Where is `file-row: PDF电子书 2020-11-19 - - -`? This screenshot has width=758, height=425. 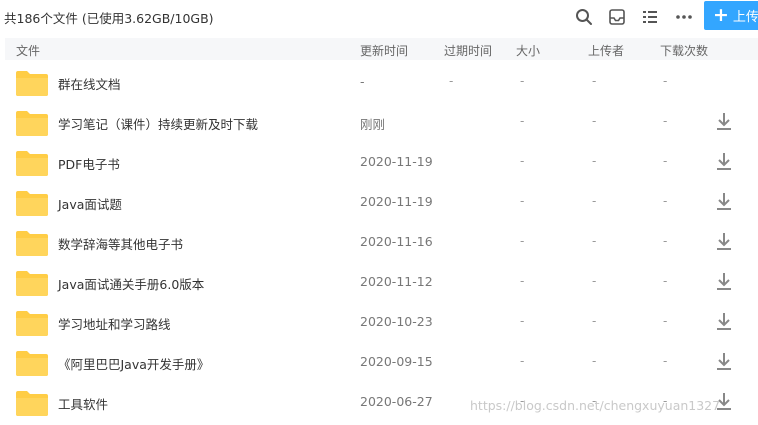
file-row: PDF电子书 2020-11-19 - - - is located at coordinates (379, 161).